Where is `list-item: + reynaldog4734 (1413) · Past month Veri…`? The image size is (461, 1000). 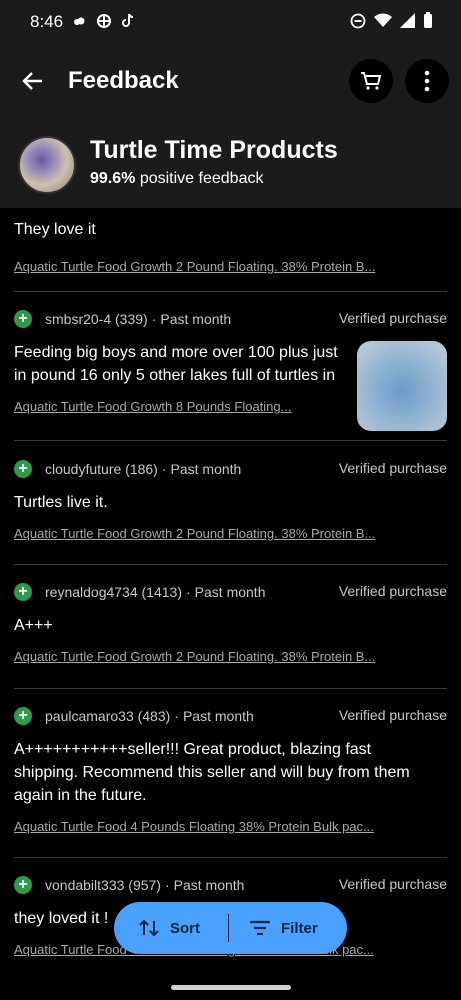
list-item: + reynaldog4734 (1413) · Past month Veri… is located at coordinates (230, 623).